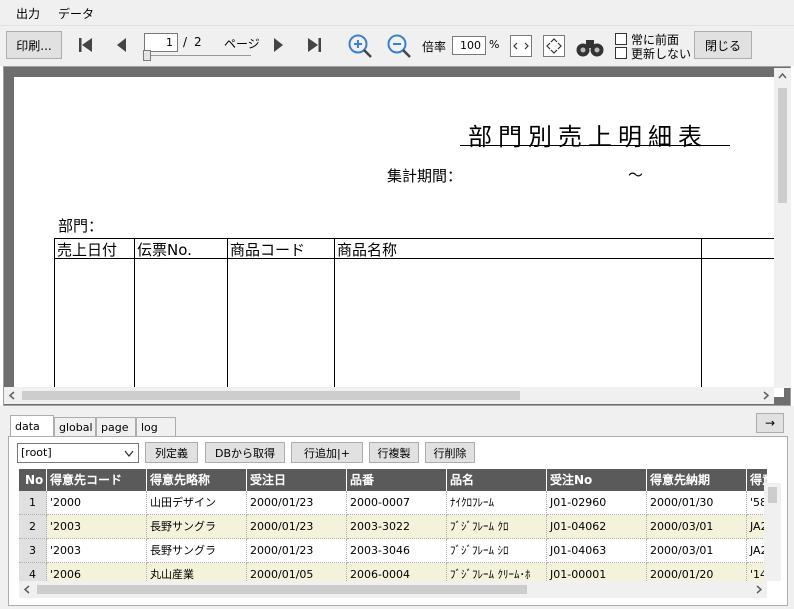 This screenshot has height=609, width=794. What do you see at coordinates (75, 427) in the screenshot?
I see `tab-global: global` at bounding box center [75, 427].